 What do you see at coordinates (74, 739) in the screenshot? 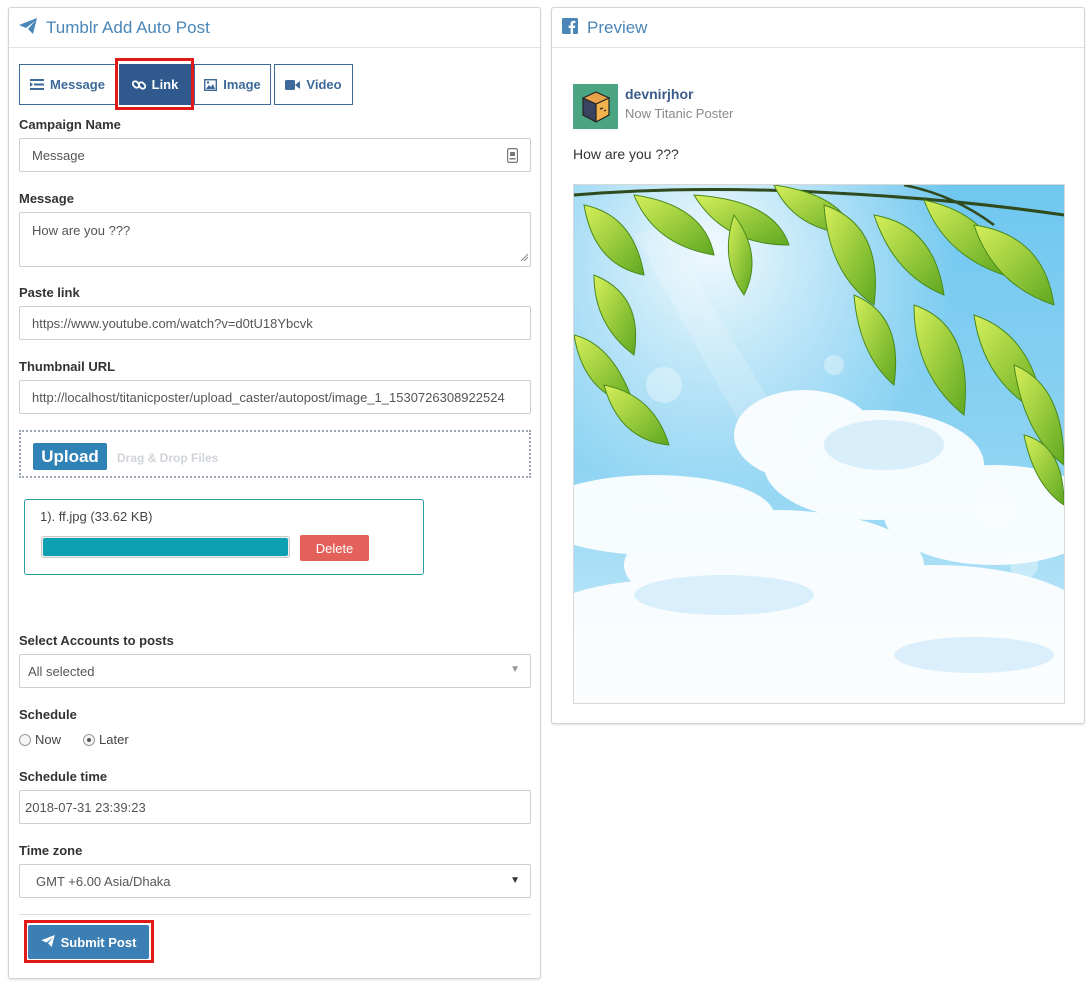
I see `schedule-radio-group: Now Later` at bounding box center [74, 739].